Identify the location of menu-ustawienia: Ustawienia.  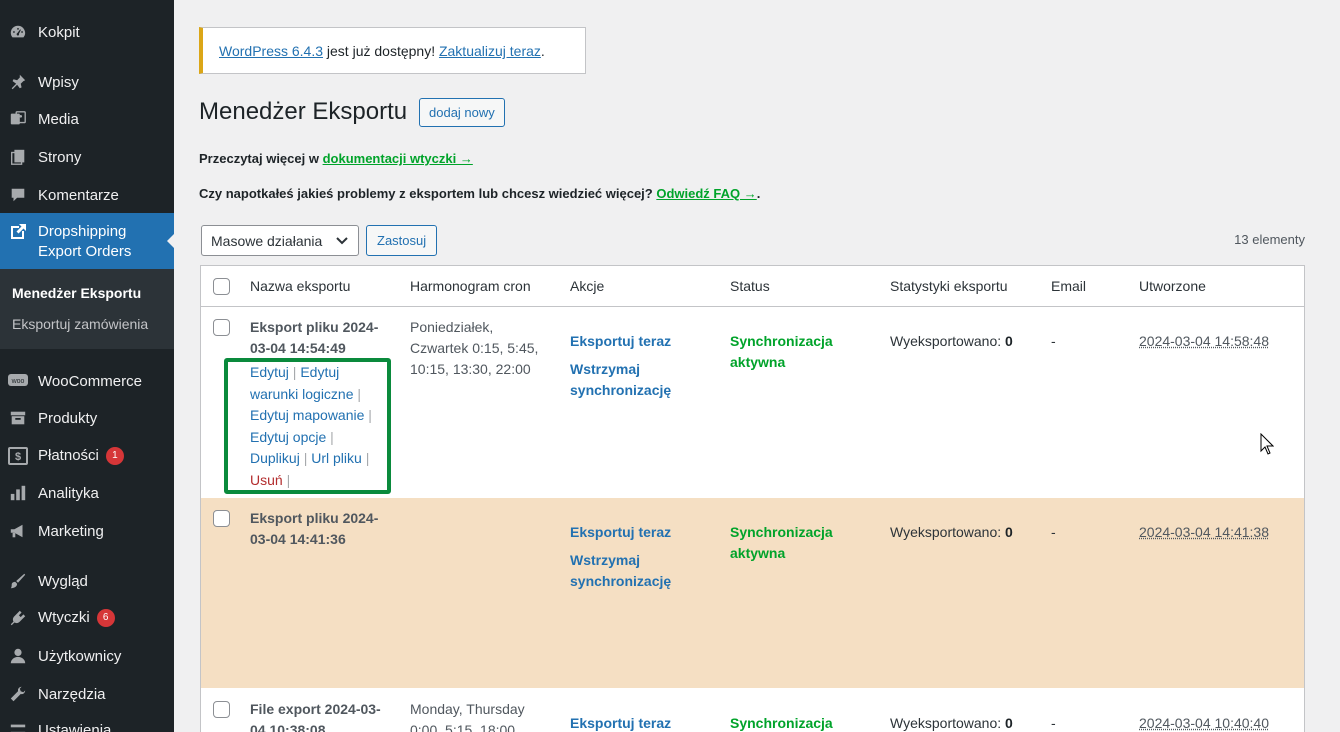
(87, 726).